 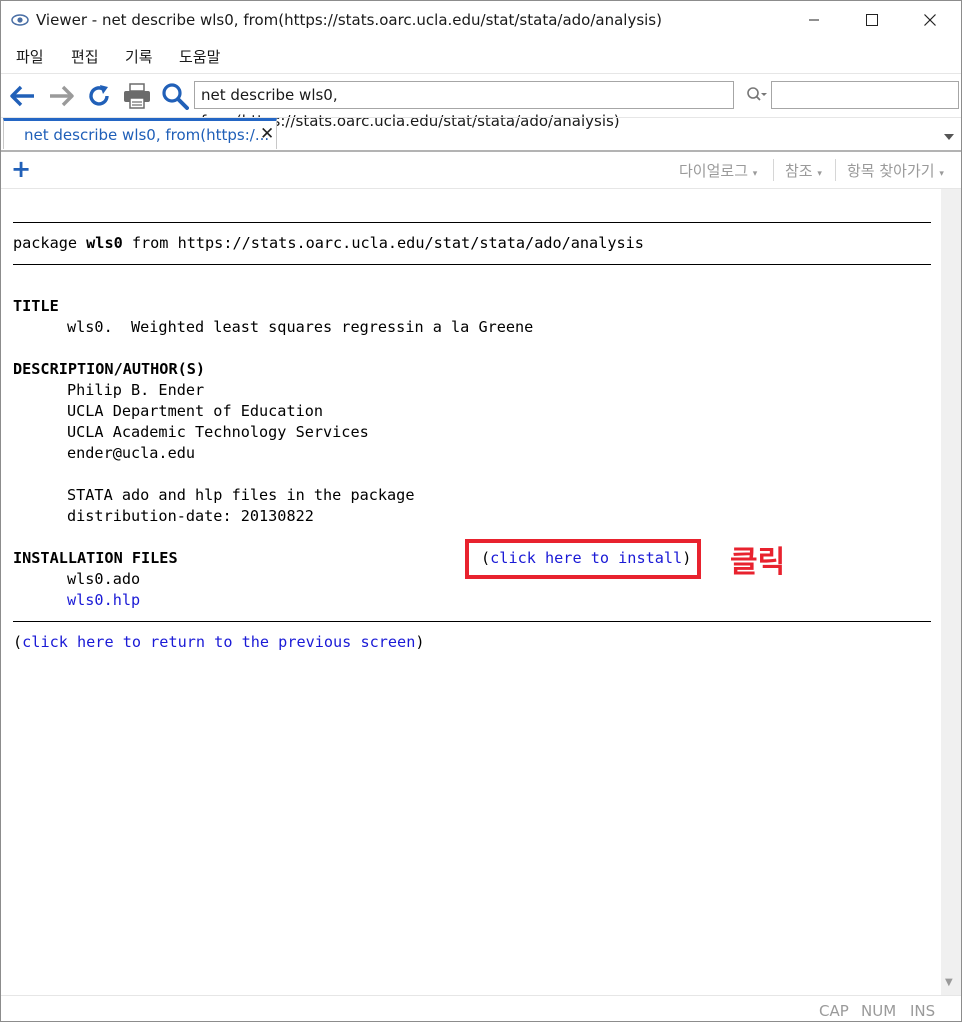 What do you see at coordinates (481, 170) in the screenshot?
I see `viewer-subbar: + 다이얼로그 ▾ 참조 ▾ 항목 찾아가기 ▾` at bounding box center [481, 170].